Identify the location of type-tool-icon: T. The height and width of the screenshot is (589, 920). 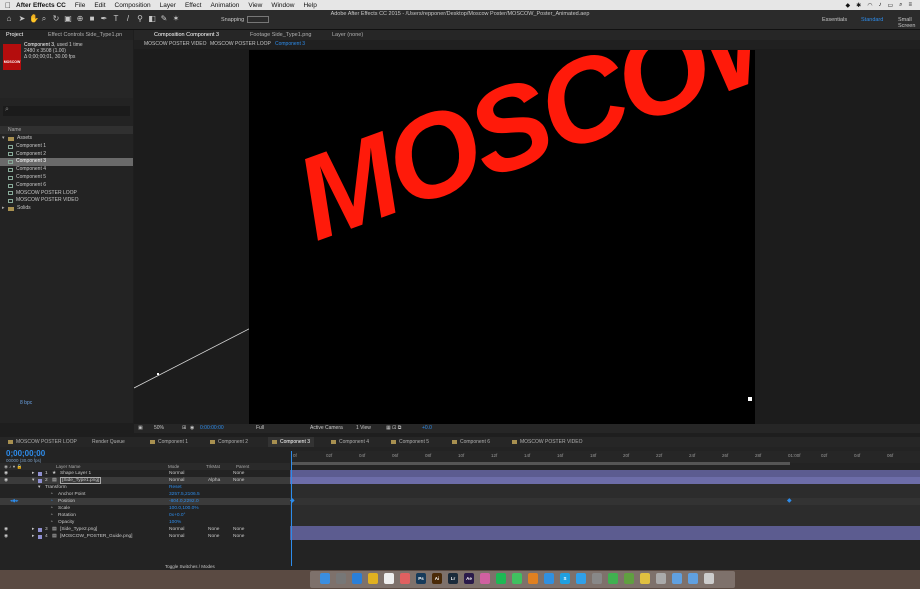
(116, 19).